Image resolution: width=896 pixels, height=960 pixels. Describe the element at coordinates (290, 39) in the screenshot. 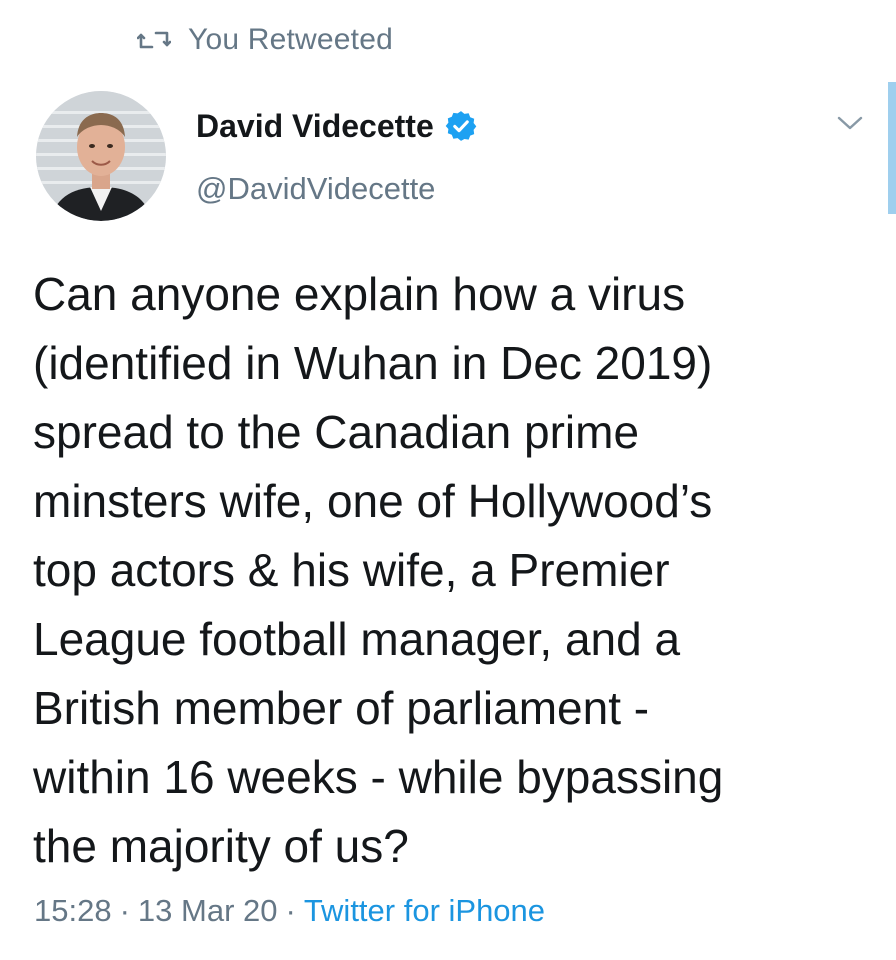

I see `retweet-label: You Retweeted` at that location.